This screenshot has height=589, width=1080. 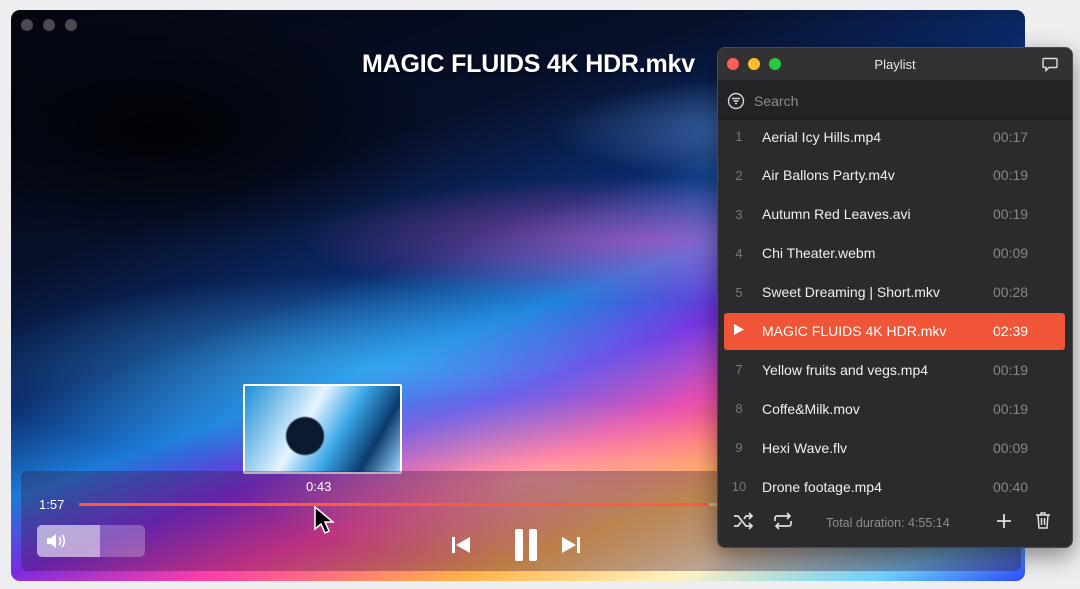 What do you see at coordinates (739, 370) in the screenshot?
I see `item-number: 7` at bounding box center [739, 370].